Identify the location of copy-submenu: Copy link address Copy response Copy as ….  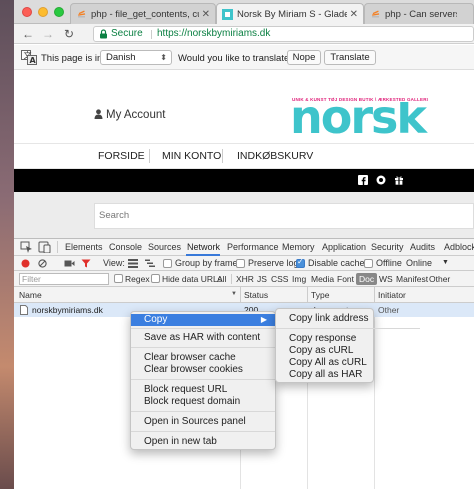
(347, 345).